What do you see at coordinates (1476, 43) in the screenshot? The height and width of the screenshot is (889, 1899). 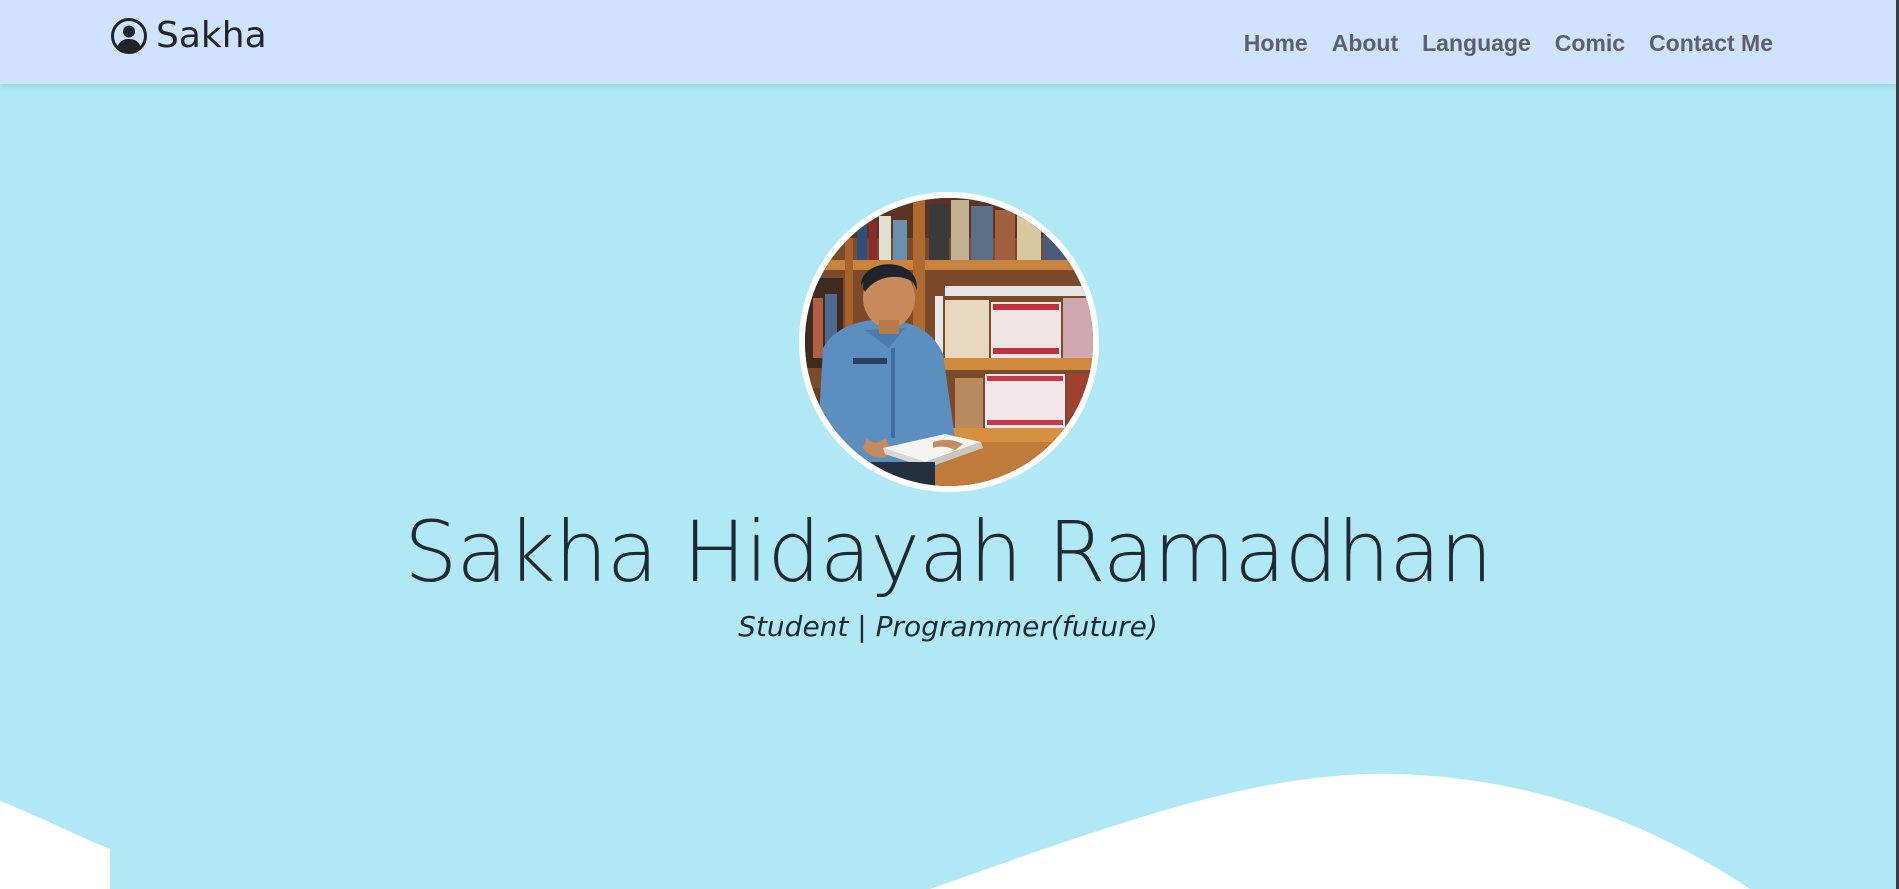 I see `nav-link-language: Language` at bounding box center [1476, 43].